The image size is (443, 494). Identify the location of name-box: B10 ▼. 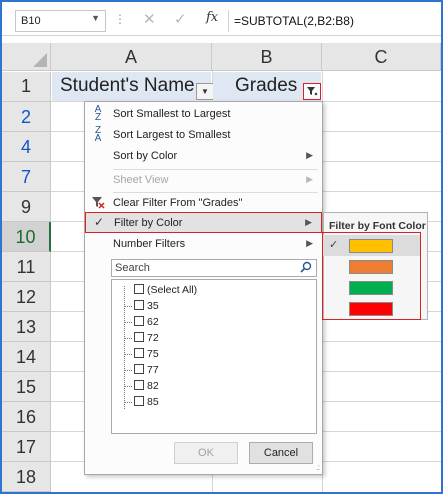
(60, 21).